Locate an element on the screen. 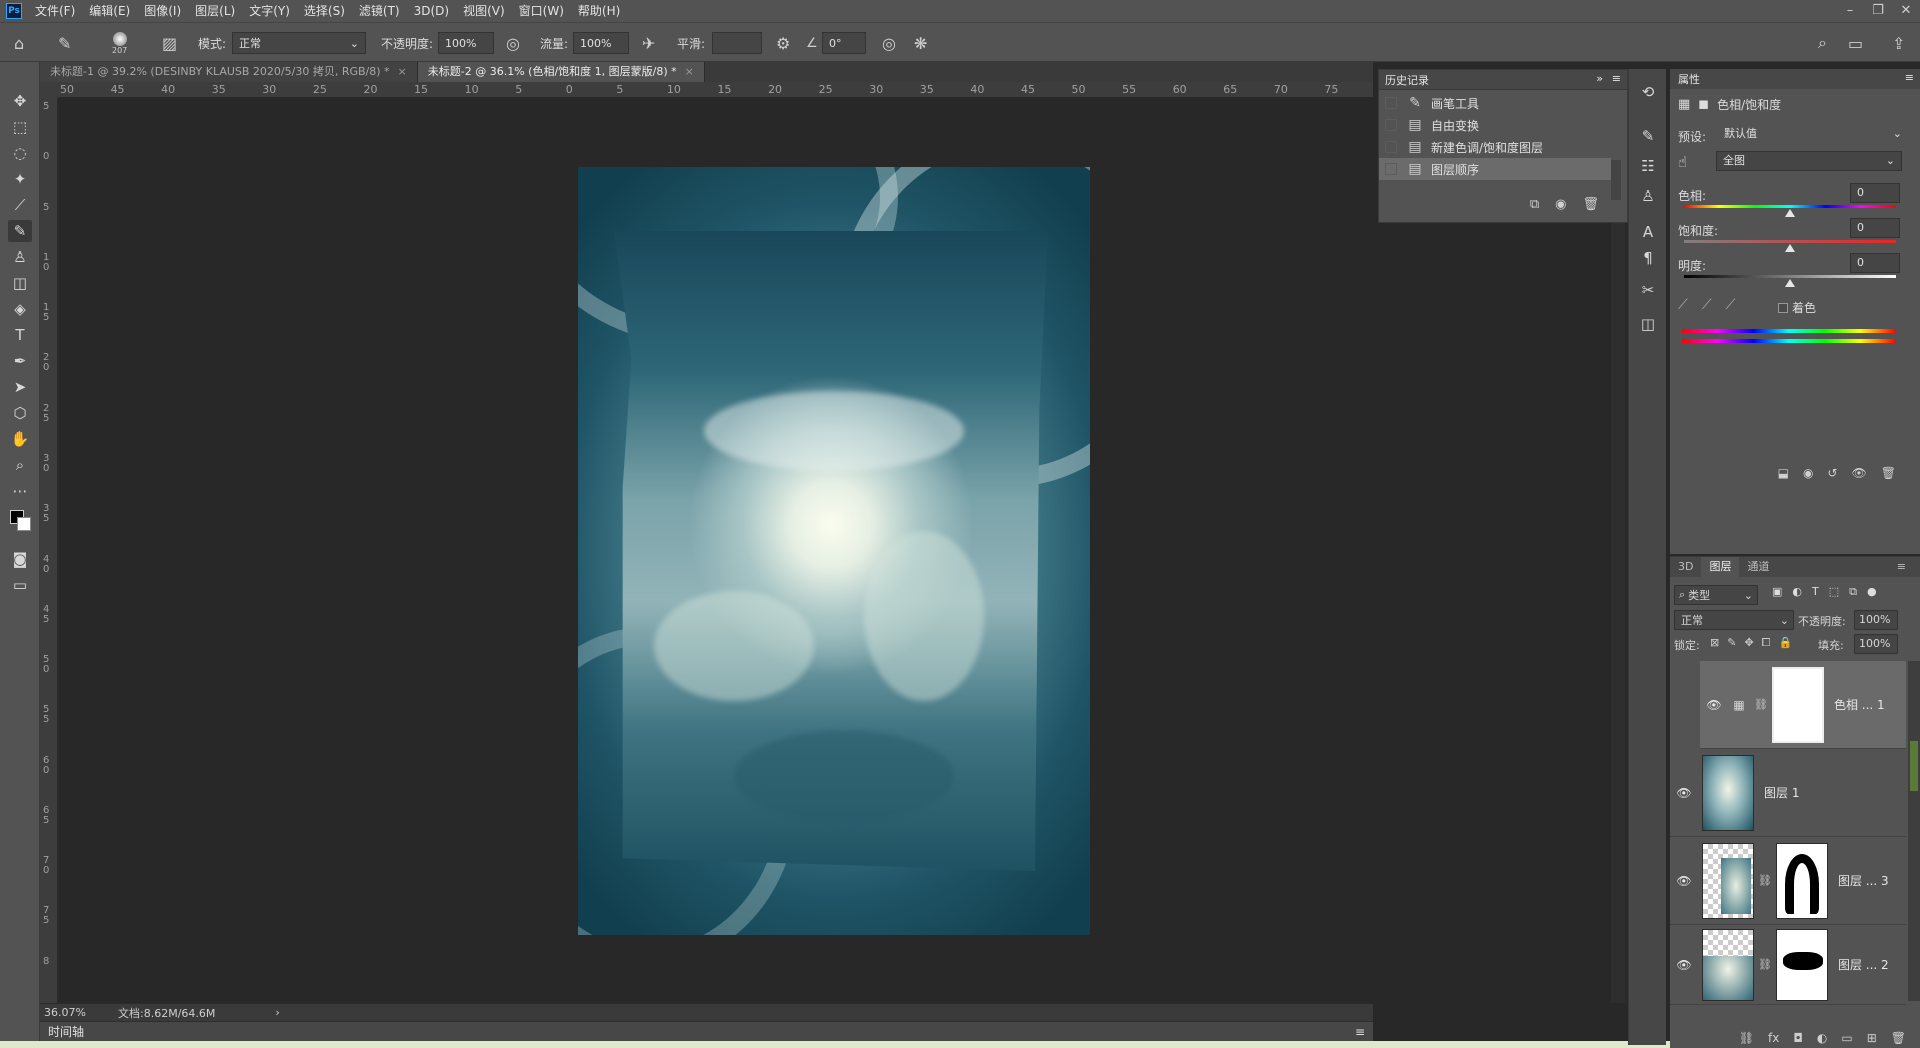  camera-icon: ◉ is located at coordinates (1560, 204).